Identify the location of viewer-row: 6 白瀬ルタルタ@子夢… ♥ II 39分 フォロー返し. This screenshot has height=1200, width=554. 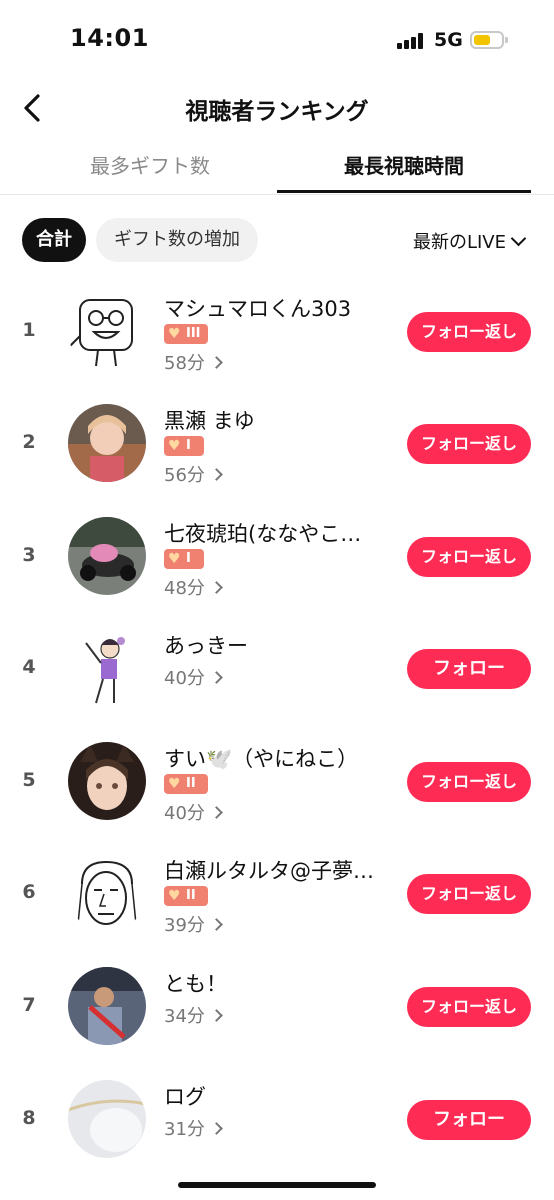
(277, 893).